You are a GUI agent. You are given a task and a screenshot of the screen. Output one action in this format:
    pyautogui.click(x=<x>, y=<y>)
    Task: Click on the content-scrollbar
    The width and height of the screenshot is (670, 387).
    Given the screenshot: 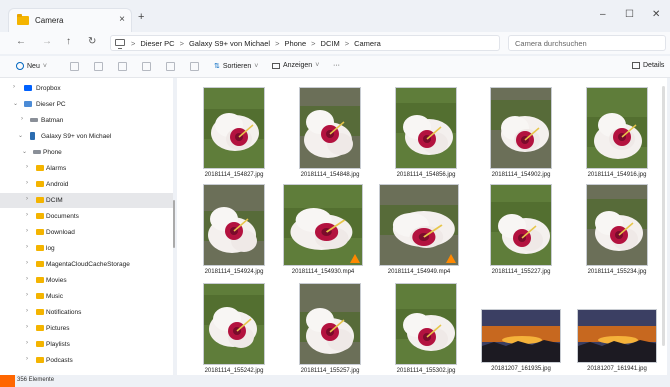 What is the action you would take?
    pyautogui.click(x=663, y=216)
    